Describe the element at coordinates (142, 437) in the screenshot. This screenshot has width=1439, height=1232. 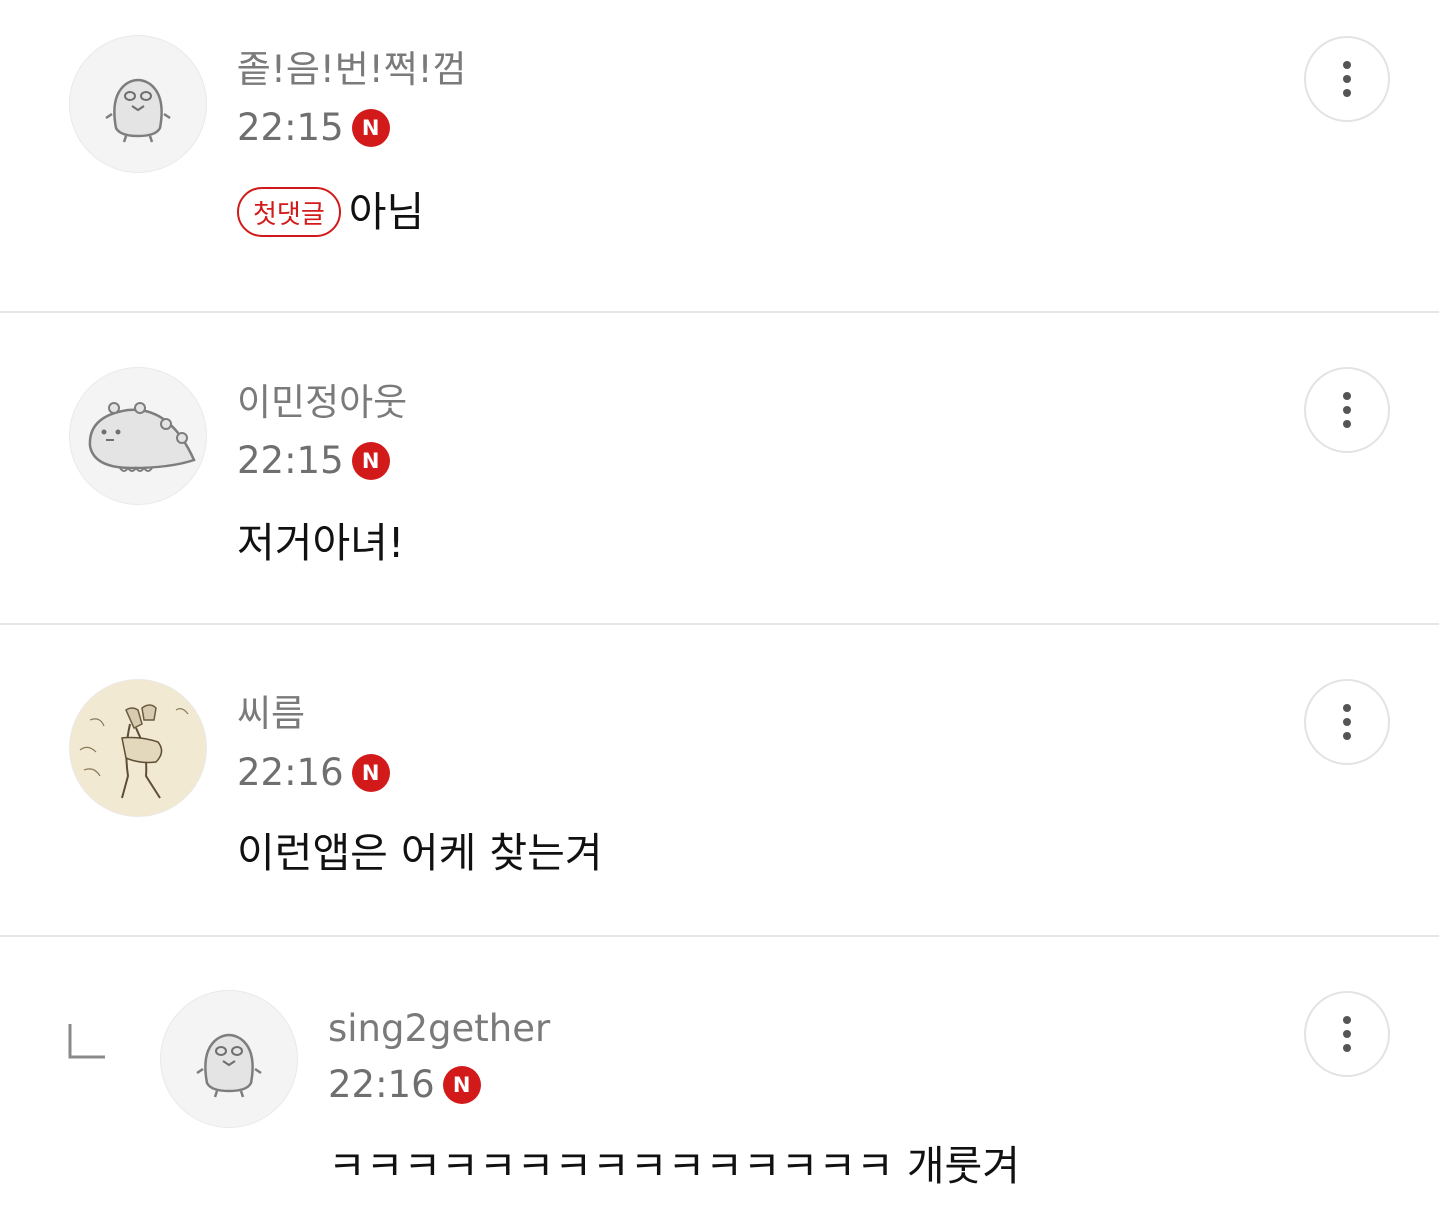
I see `dinosaur-character-icon` at that location.